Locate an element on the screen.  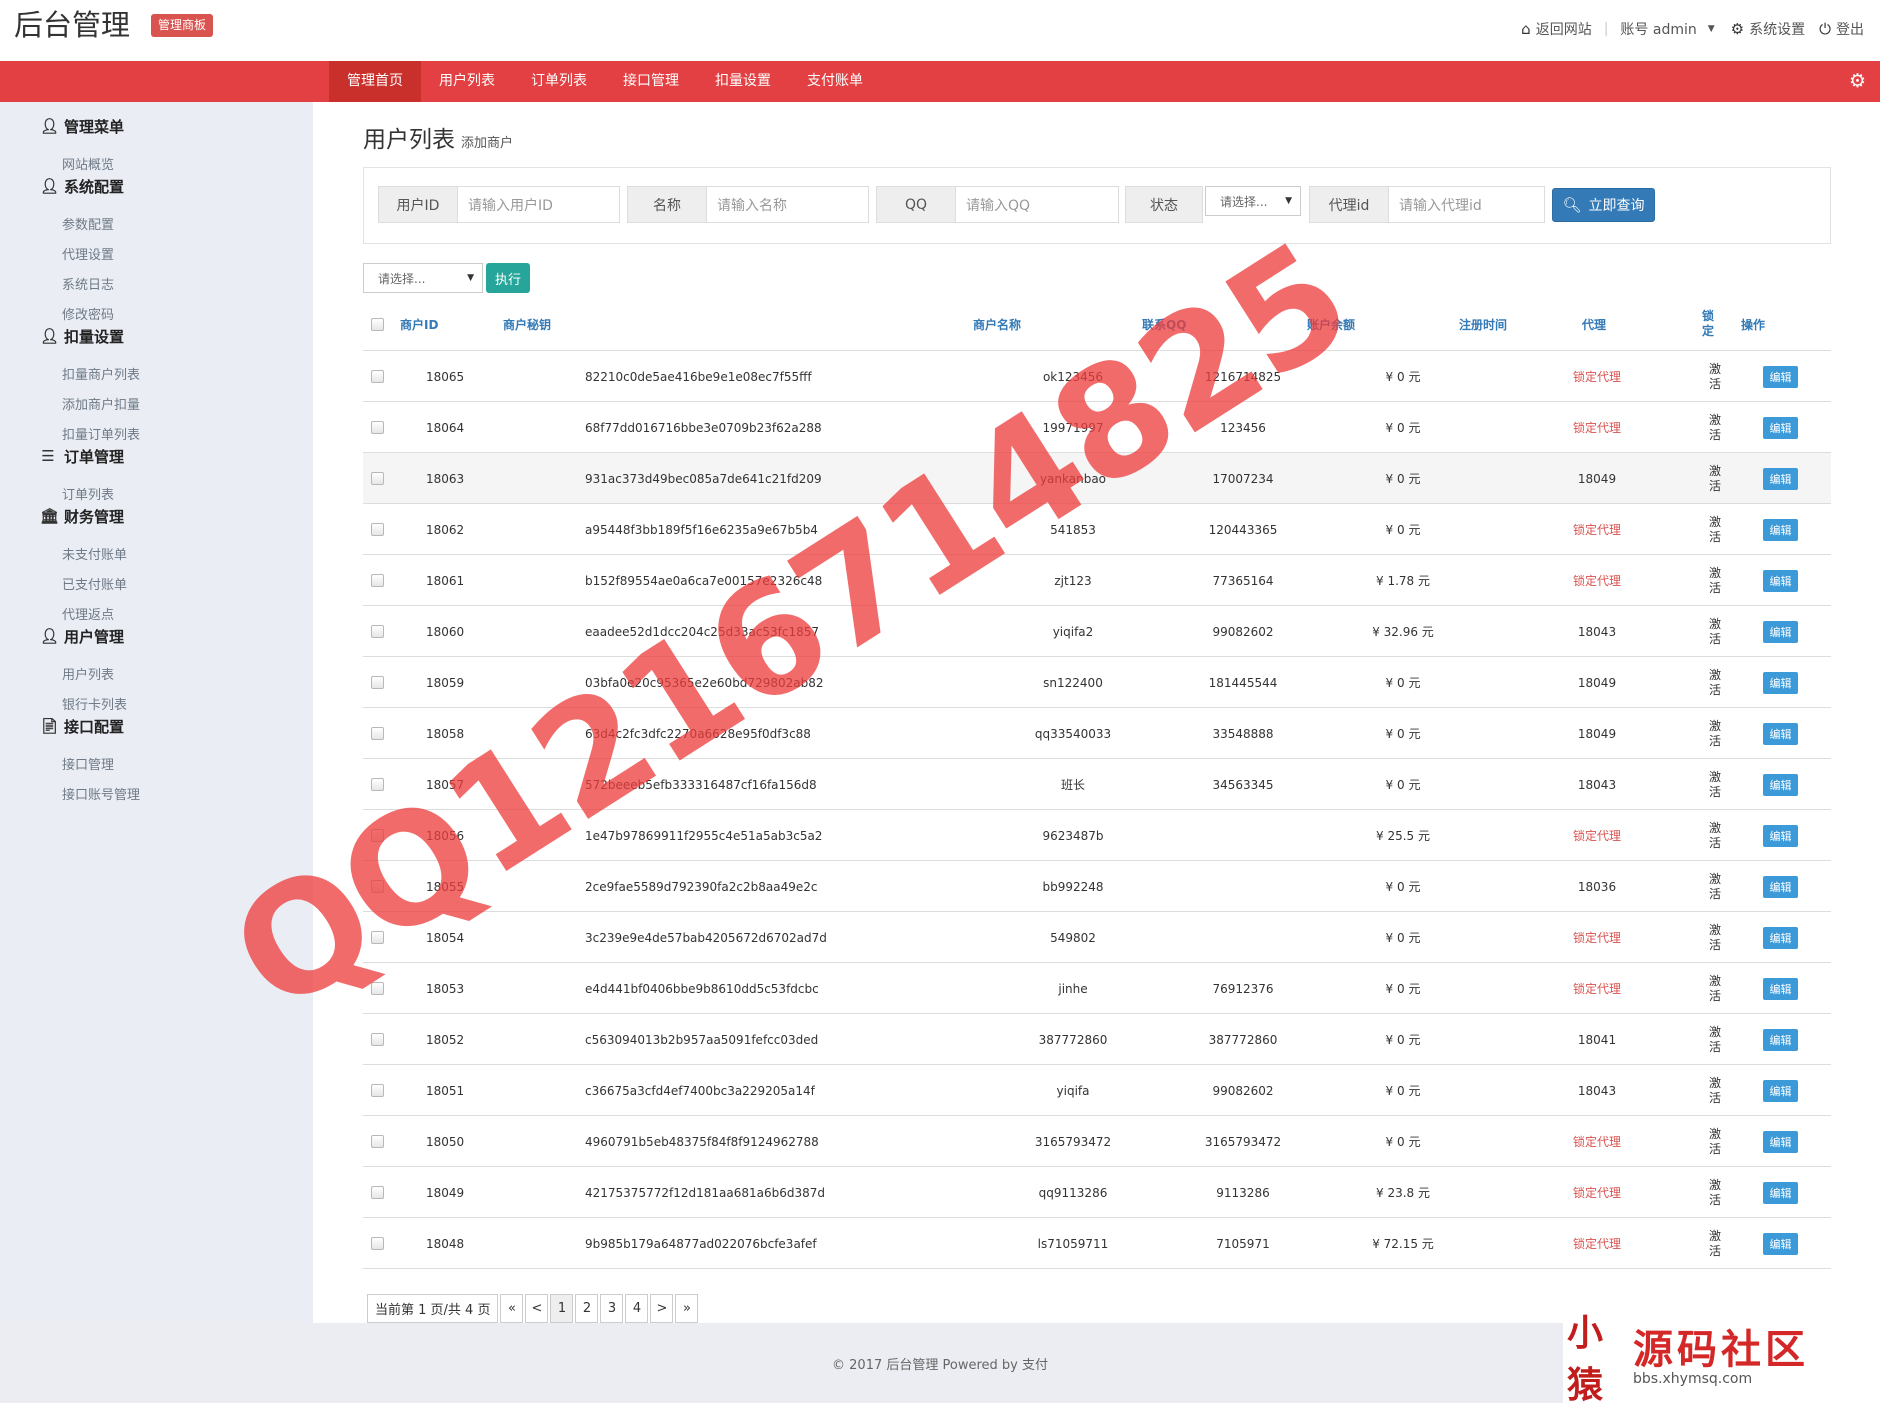
sidebar-group-title: 📄︎ 接口配置 is located at coordinates (82, 726).